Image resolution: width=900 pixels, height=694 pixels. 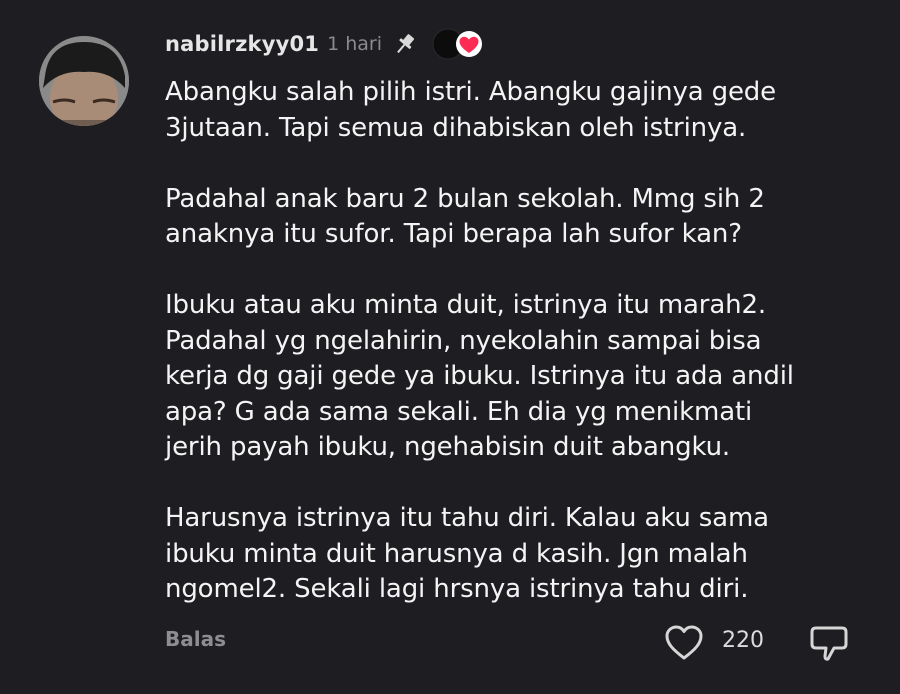 I want to click on username: nabilrzkyy01, so click(x=242, y=44).